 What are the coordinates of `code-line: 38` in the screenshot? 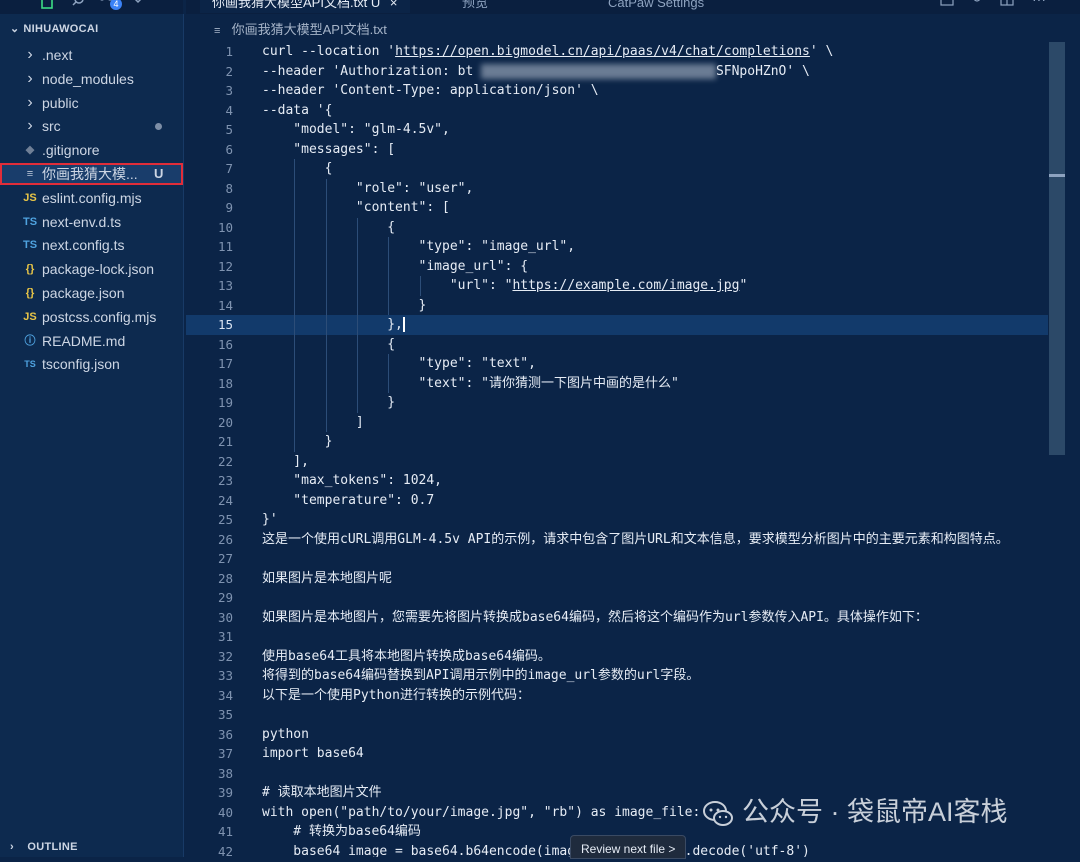 It's located at (617, 774).